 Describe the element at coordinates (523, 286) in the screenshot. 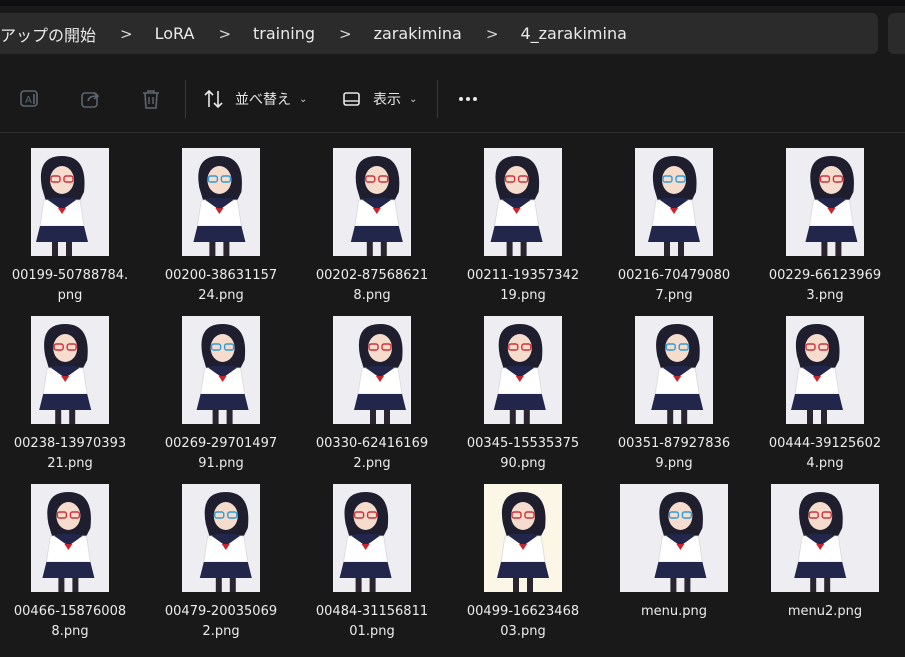

I see `file-name: 00211-19357342 19.png` at that location.